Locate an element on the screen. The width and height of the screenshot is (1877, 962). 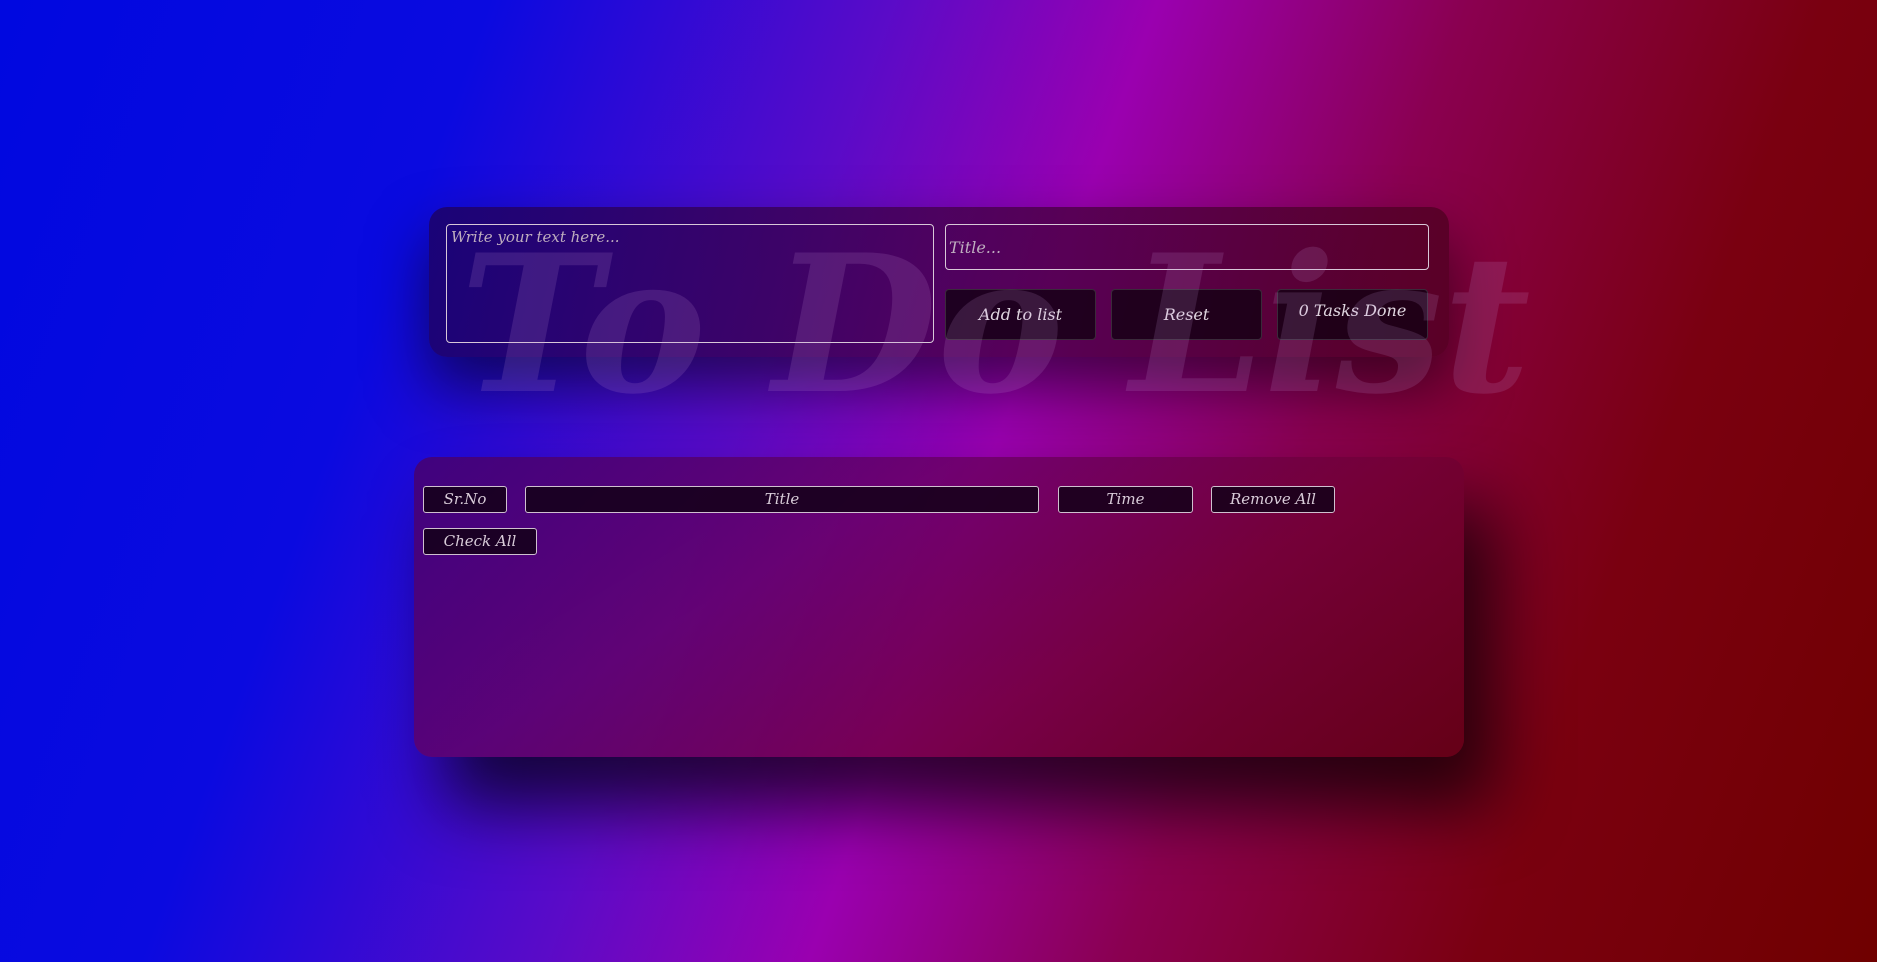
check-all-button: Check All is located at coordinates (480, 541).